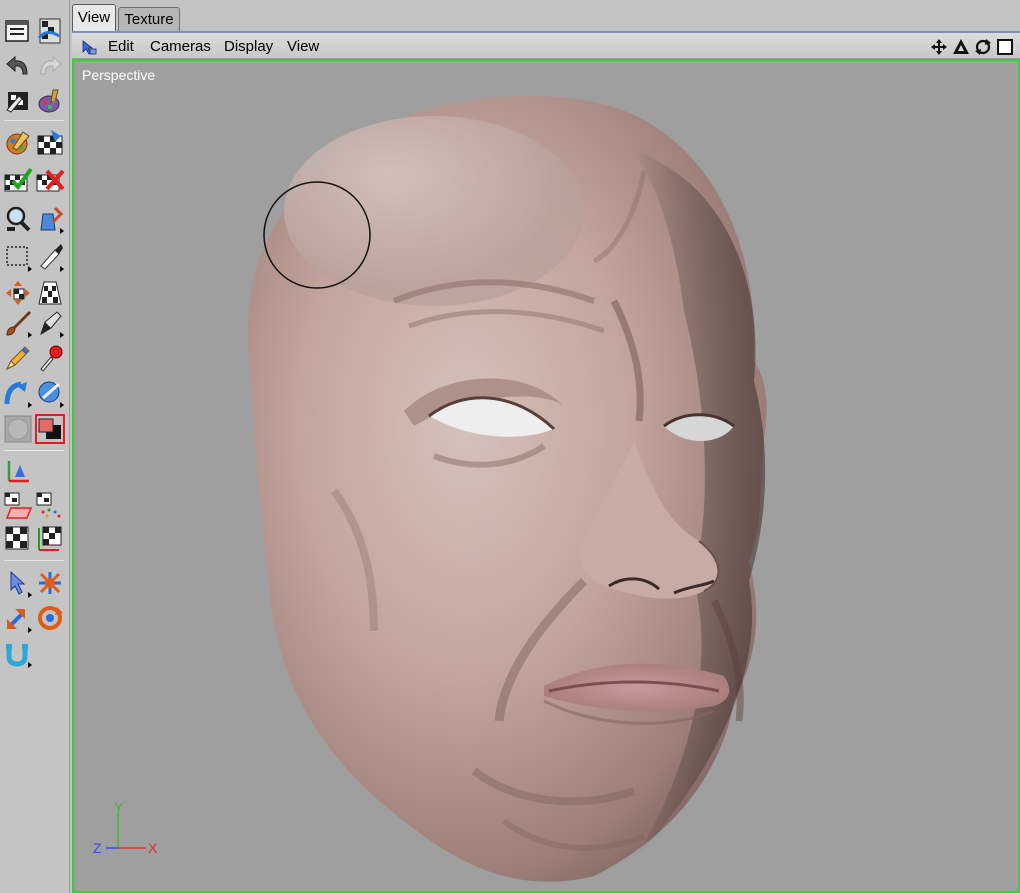  Describe the element at coordinates (303, 46) in the screenshot. I see `menu-view: View` at that location.